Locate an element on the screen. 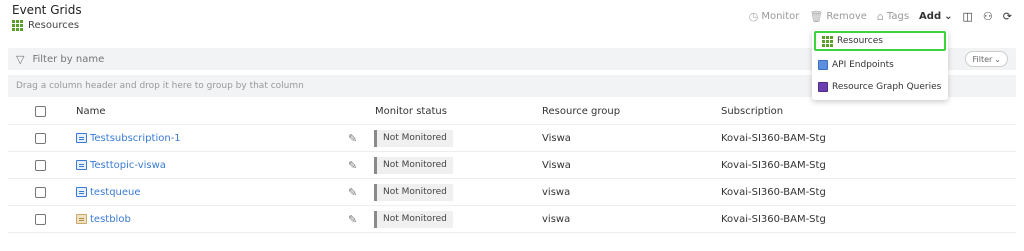  breadcrumb: Resources is located at coordinates (45, 25).